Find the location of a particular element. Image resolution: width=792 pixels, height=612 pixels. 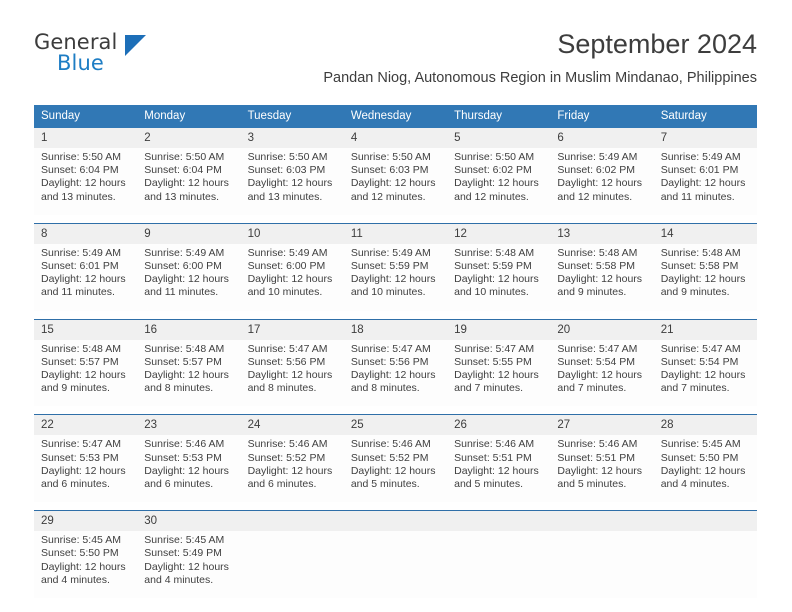

day-number: 20 is located at coordinates (602, 329).